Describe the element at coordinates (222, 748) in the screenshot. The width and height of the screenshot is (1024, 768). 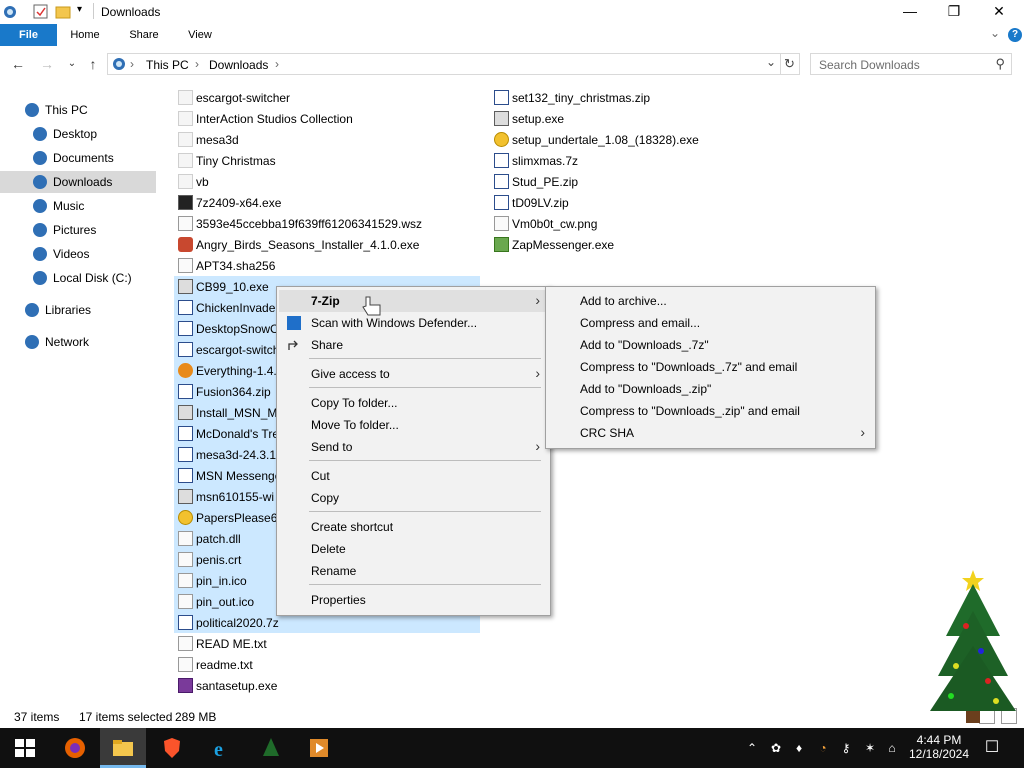
I see `internet-explorer-icon: e` at that location.